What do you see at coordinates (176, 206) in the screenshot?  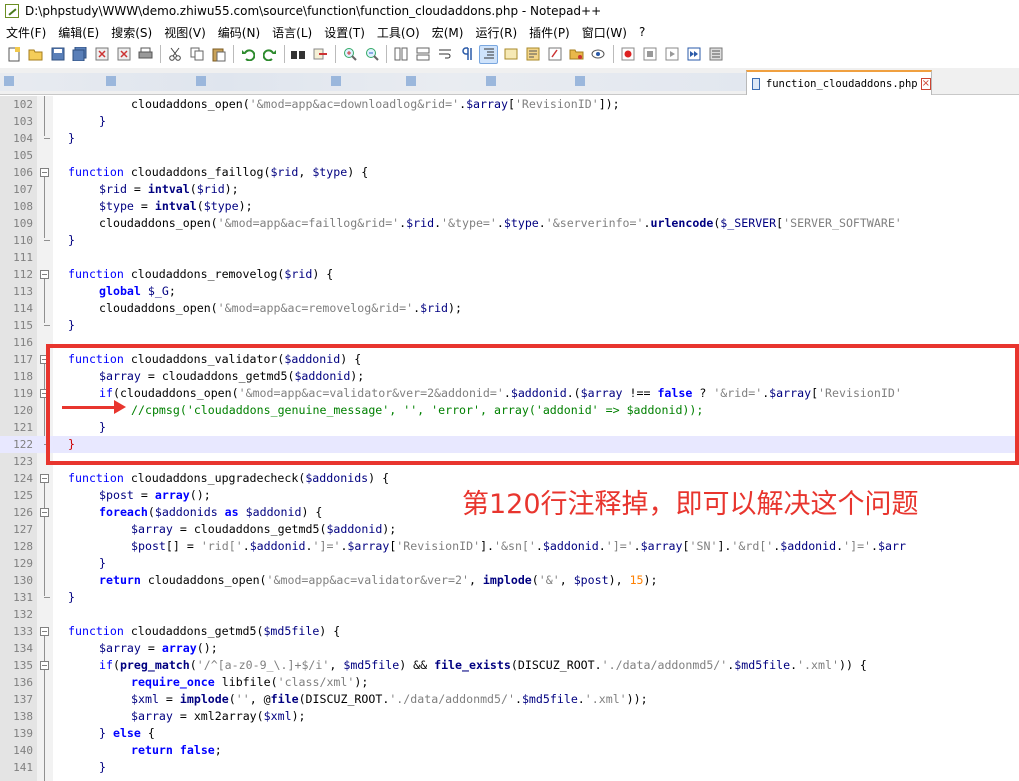 I see `code-text: $type = intval($type);` at bounding box center [176, 206].